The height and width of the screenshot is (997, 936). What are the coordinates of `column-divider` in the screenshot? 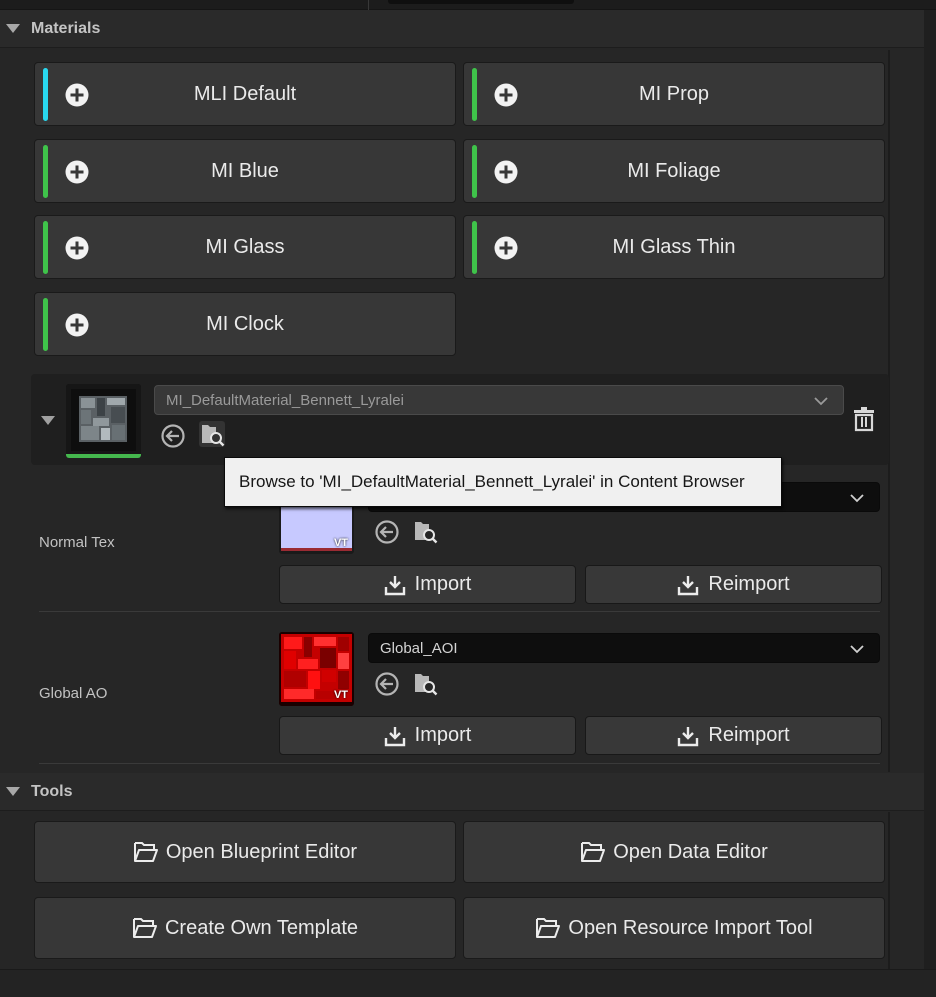 It's located at (368, 5).